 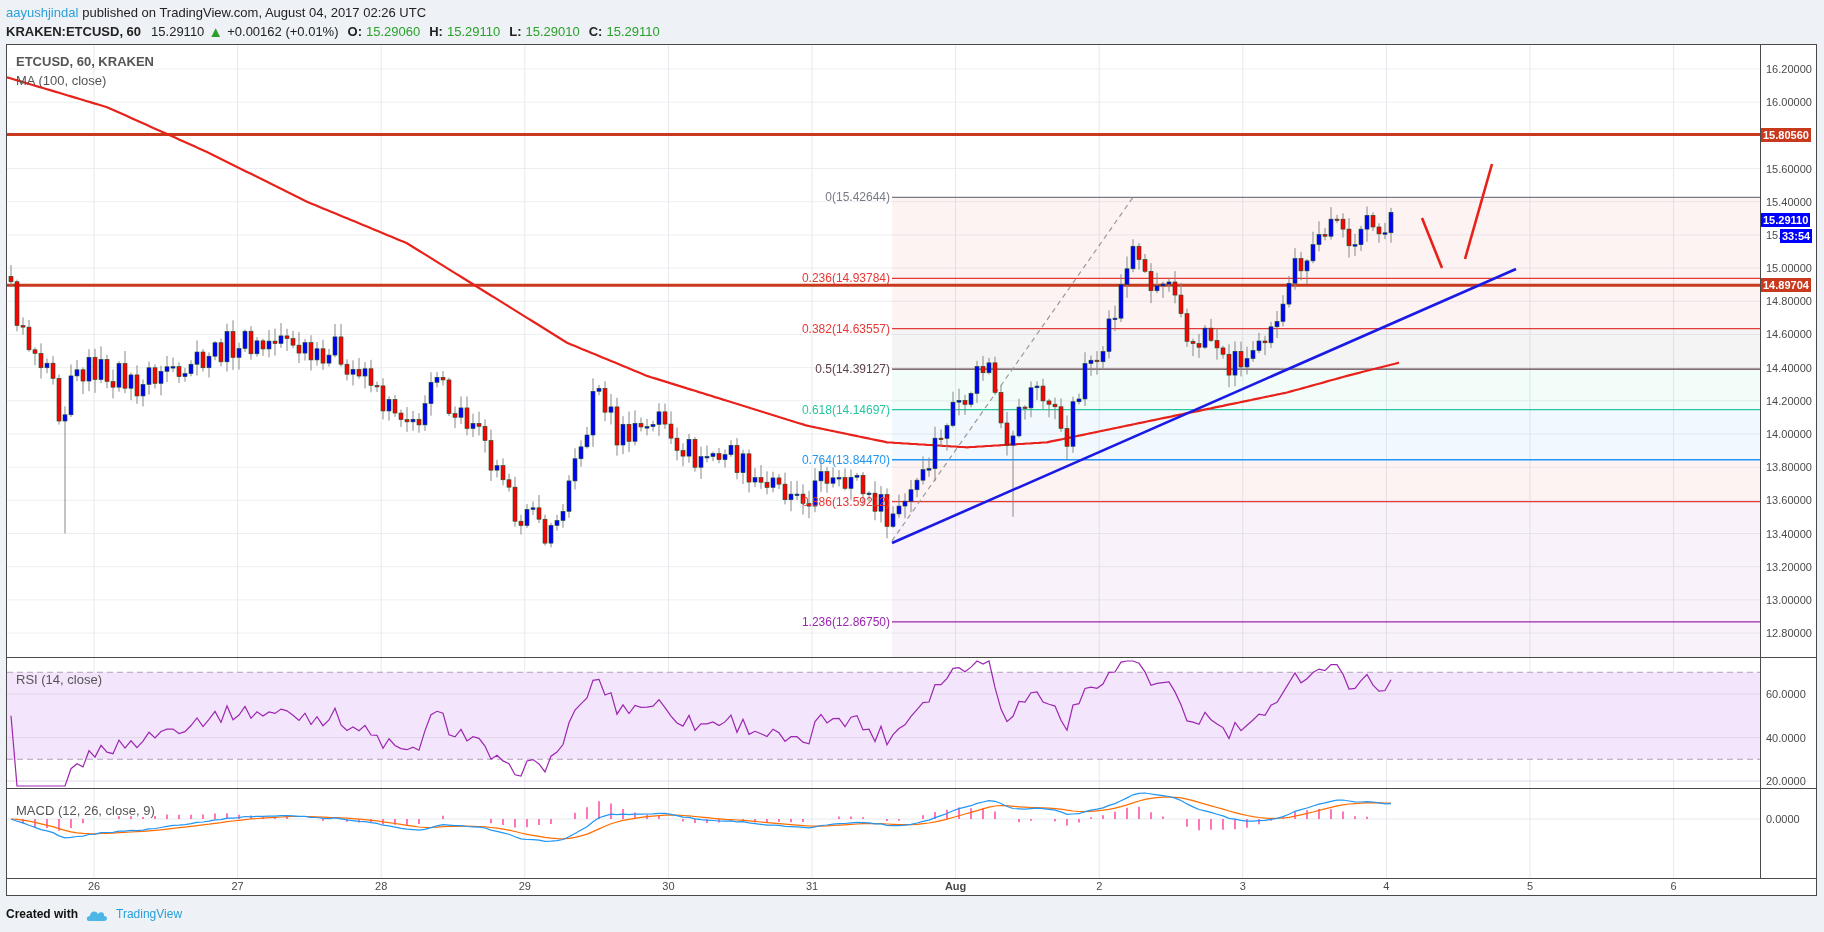 I want to click on price-tick: 13.00000, so click(x=1788, y=599).